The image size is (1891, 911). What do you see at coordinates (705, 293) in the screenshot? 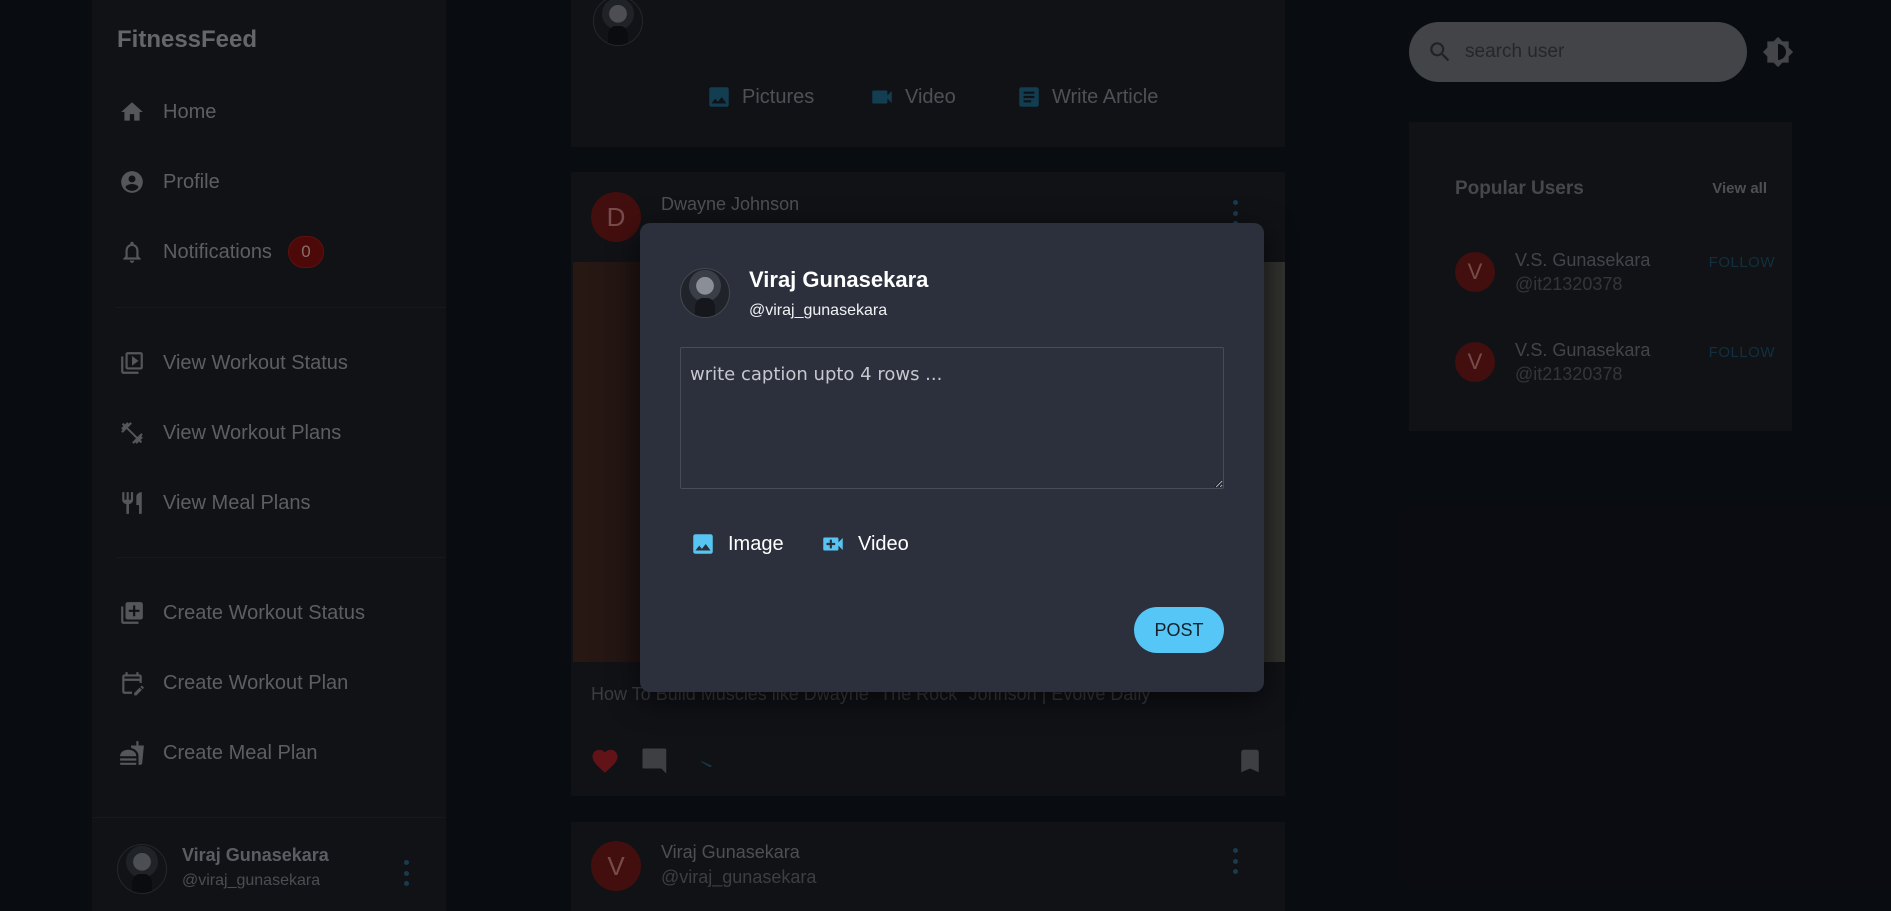
I see `avatar` at bounding box center [705, 293].